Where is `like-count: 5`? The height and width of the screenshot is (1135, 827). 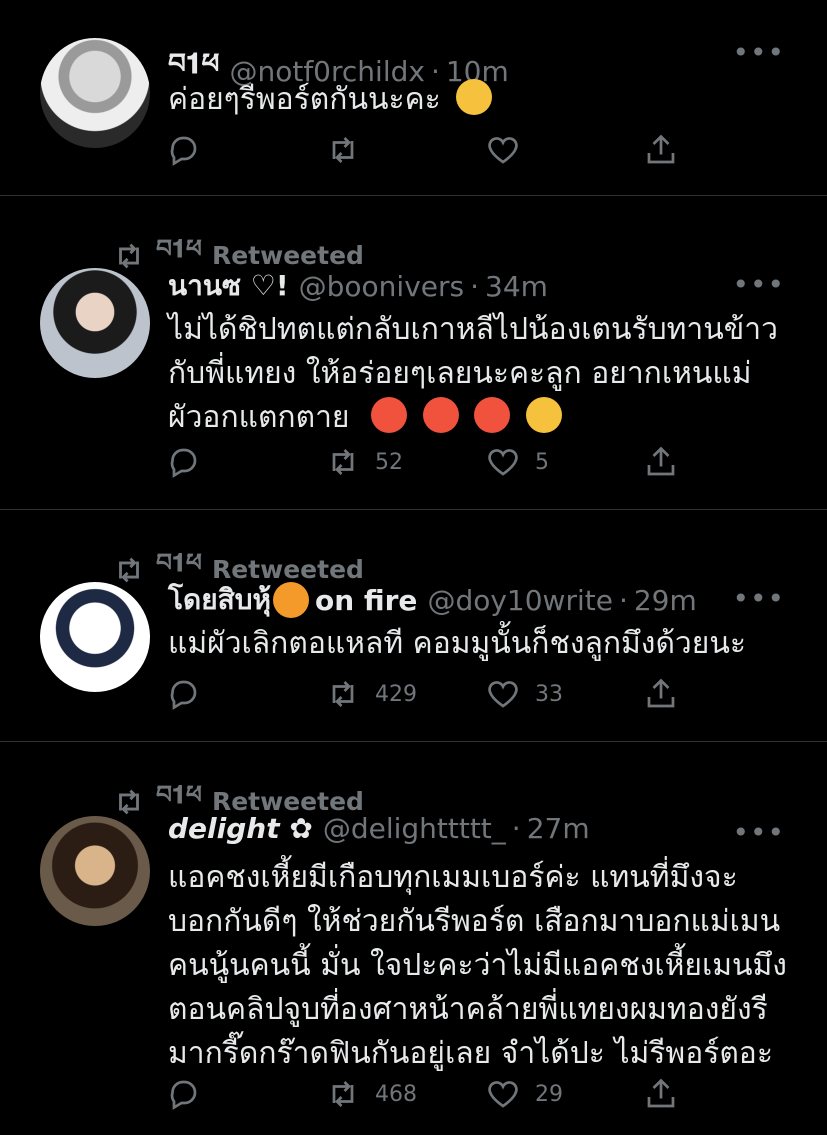 like-count: 5 is located at coordinates (542, 462).